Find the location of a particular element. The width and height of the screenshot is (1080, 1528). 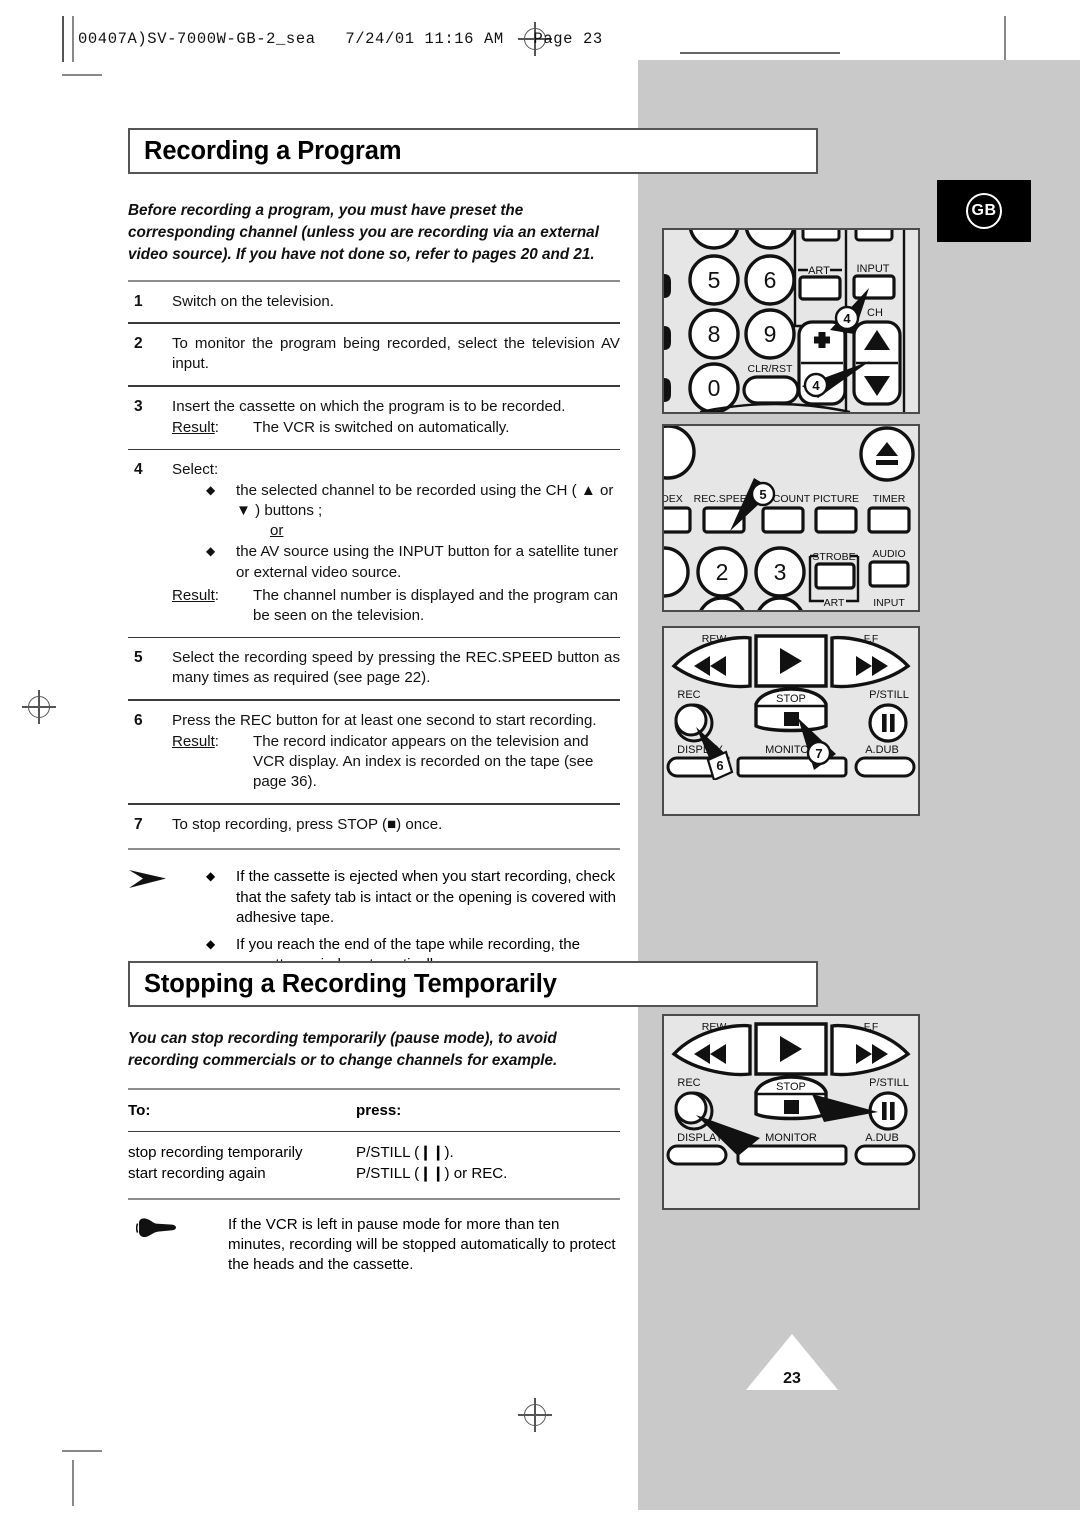

section-title-stopping: Stopping a Recording Temporarily is located at coordinates (473, 984).